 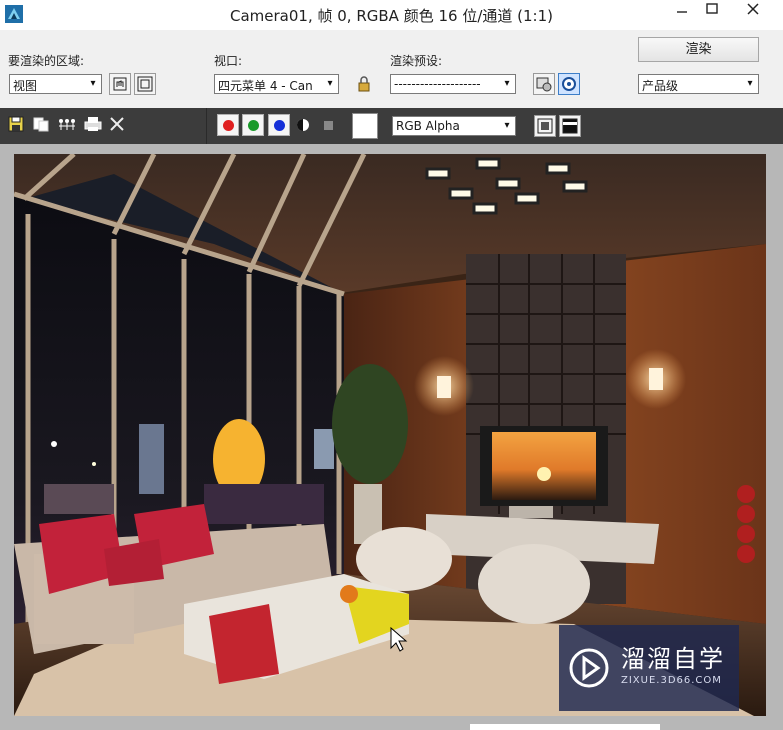 I want to click on save-image-button, so click(x=17, y=125).